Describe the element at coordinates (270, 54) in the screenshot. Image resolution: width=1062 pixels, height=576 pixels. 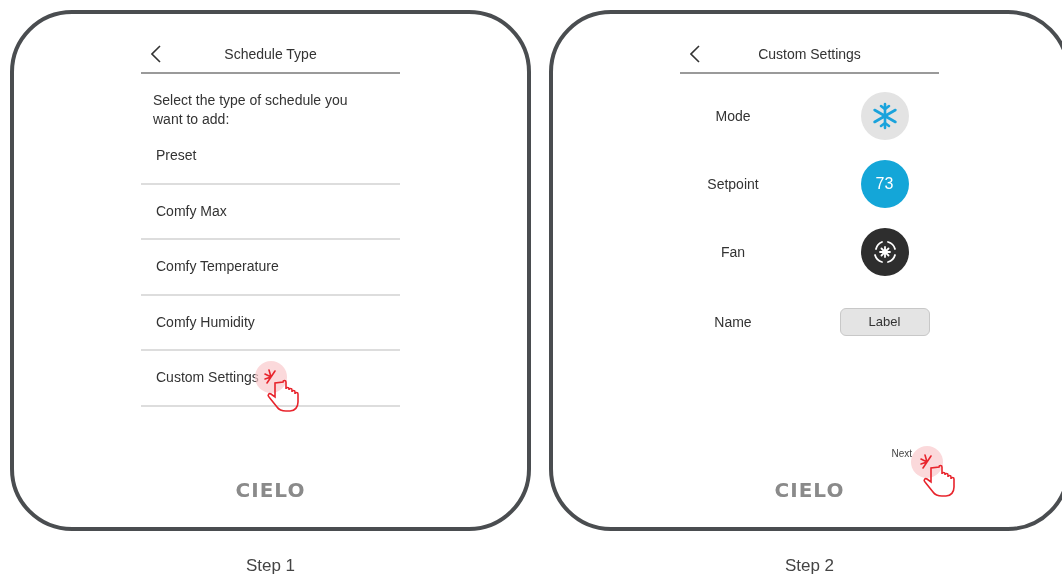
I see `screen-title: Schedule Type` at that location.